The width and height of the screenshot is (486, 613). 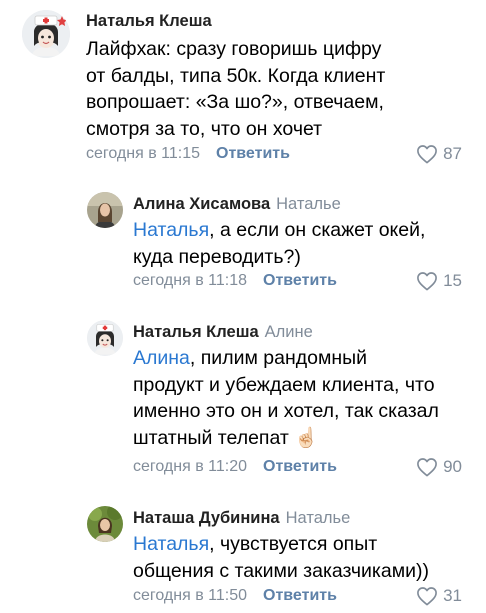 I want to click on text-line: Наталья, чувствуется опыт, so click(x=255, y=544).